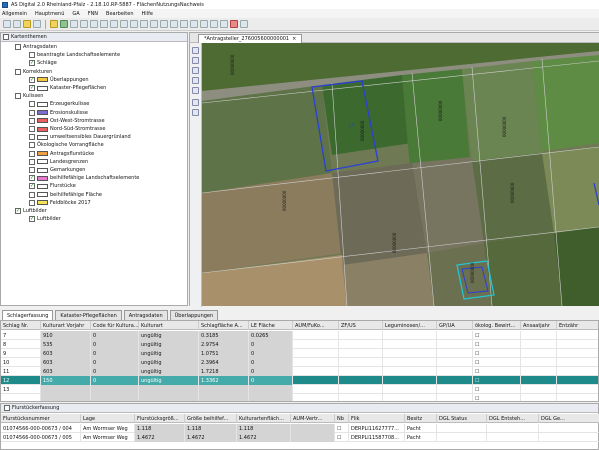 This screenshot has height=450, width=599. What do you see at coordinates (299, 380) in the screenshot?
I see `table-row: 12 150 0 ungültig 1.3362 0 ☐` at bounding box center [299, 380].